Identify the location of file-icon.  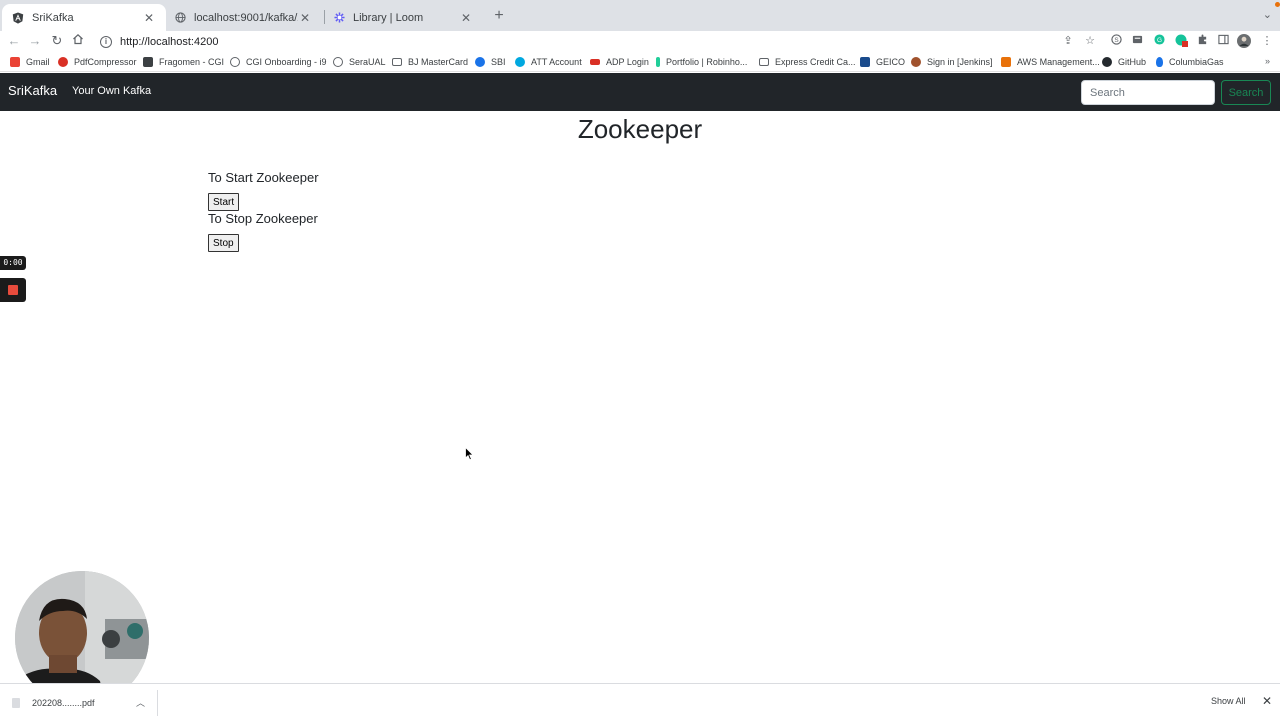
(16, 703).